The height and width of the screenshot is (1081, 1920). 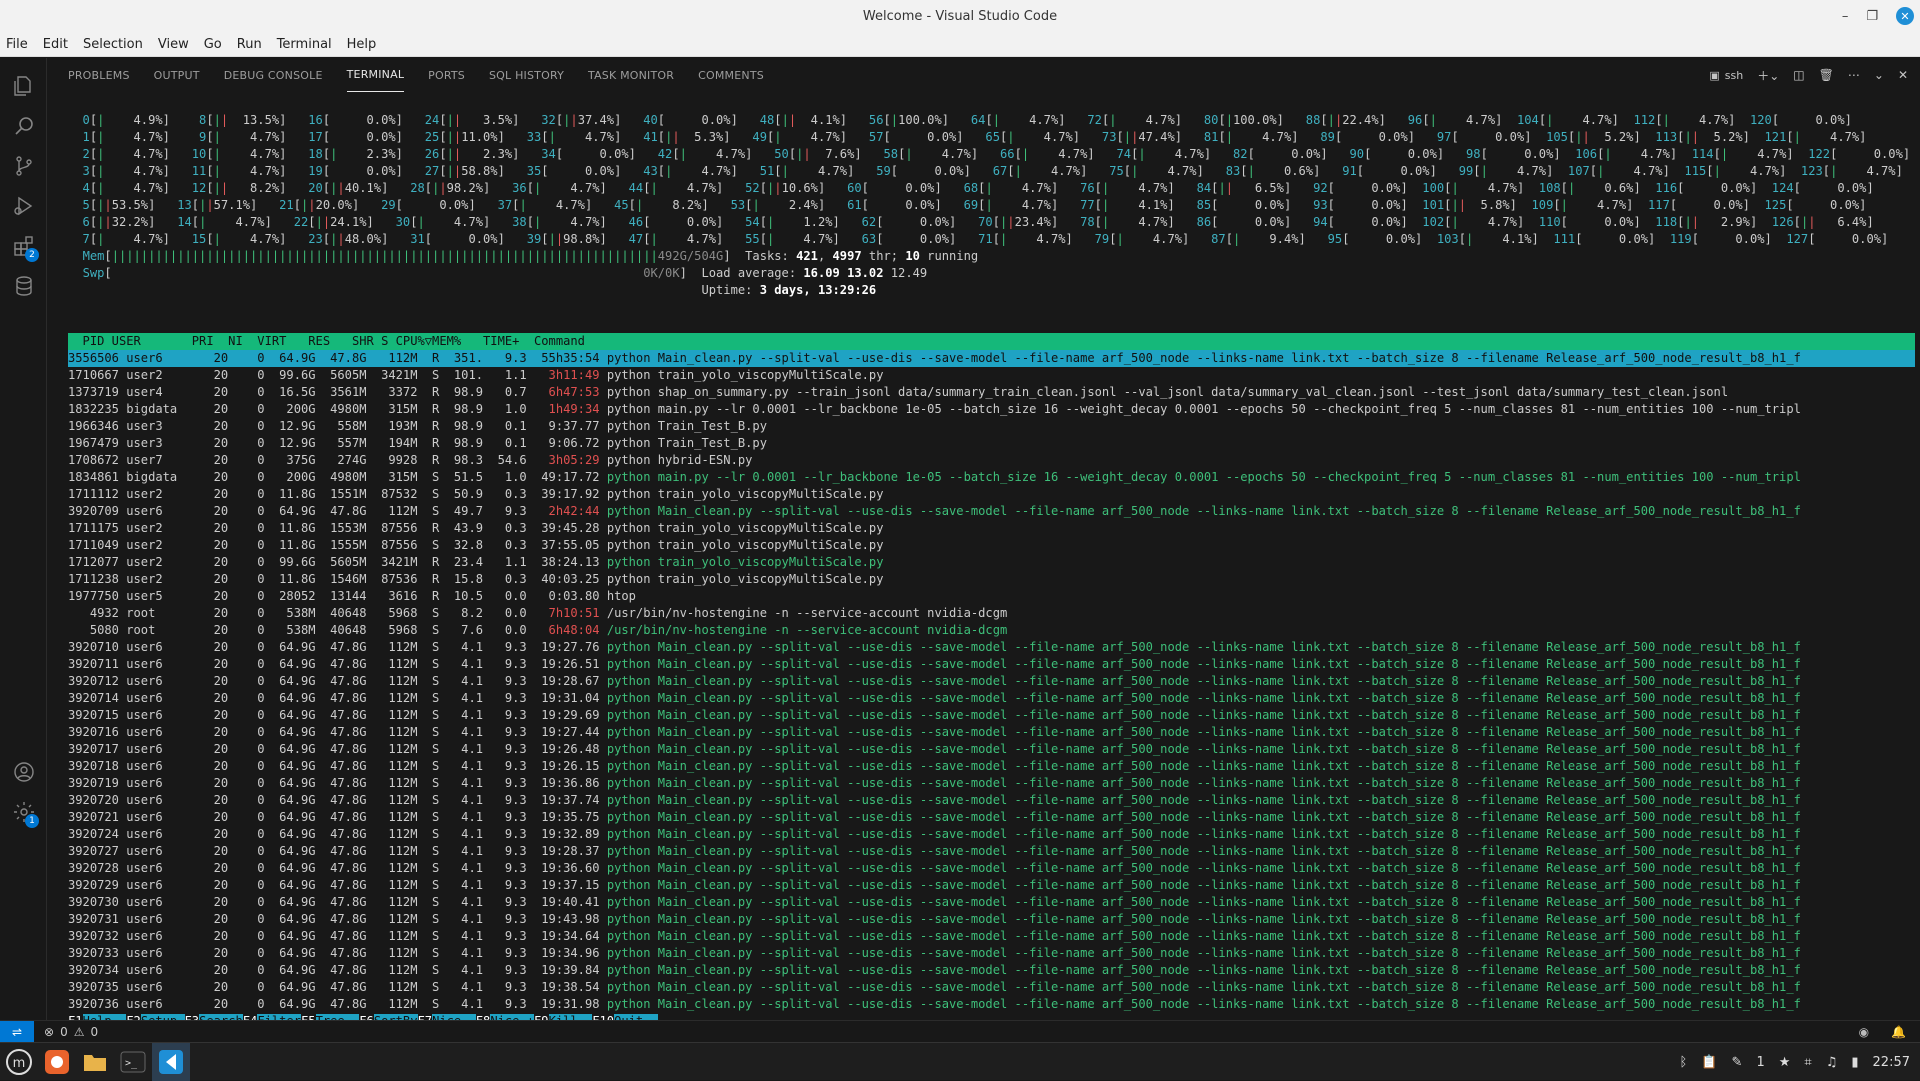 I want to click on problems-status: ⊗ 0 ⚠ 0, so click(x=71, y=1032).